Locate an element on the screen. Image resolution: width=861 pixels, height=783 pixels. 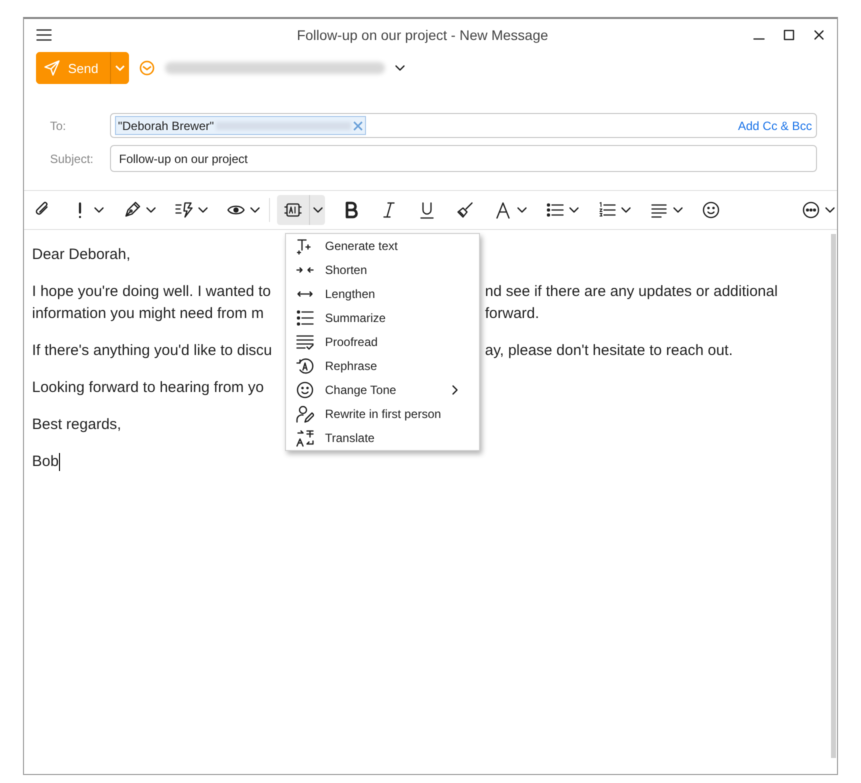
menu-icon is located at coordinates (44, 35).